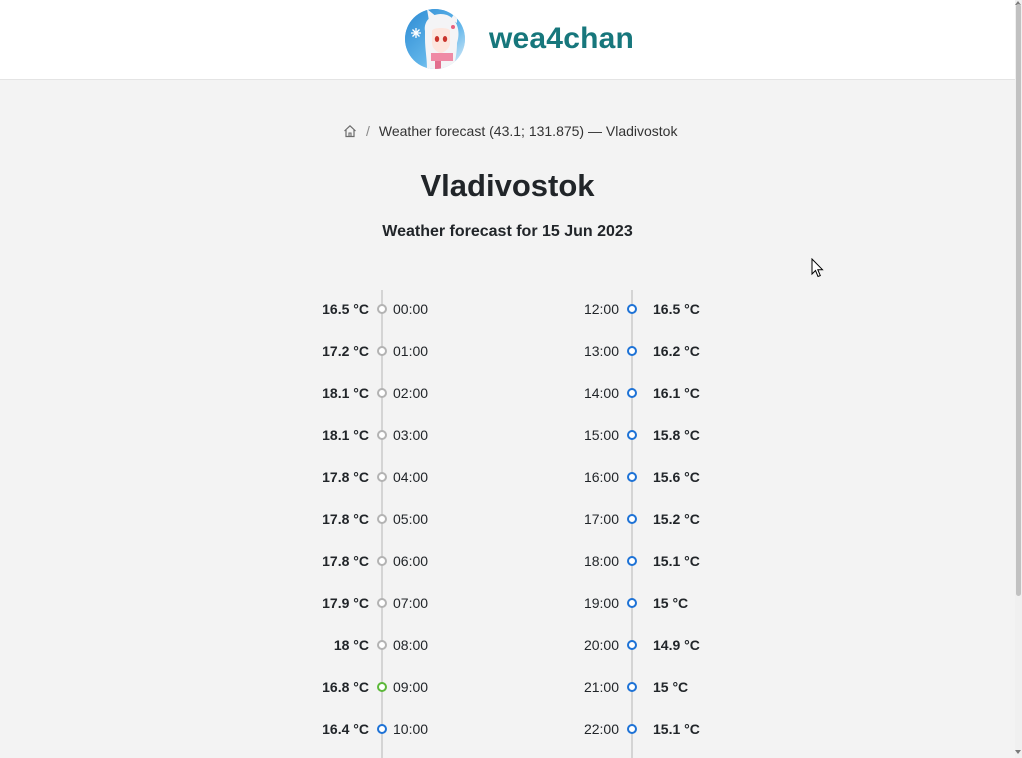 The height and width of the screenshot is (758, 1022). I want to click on forecast-time: 13:00, so click(601, 351).